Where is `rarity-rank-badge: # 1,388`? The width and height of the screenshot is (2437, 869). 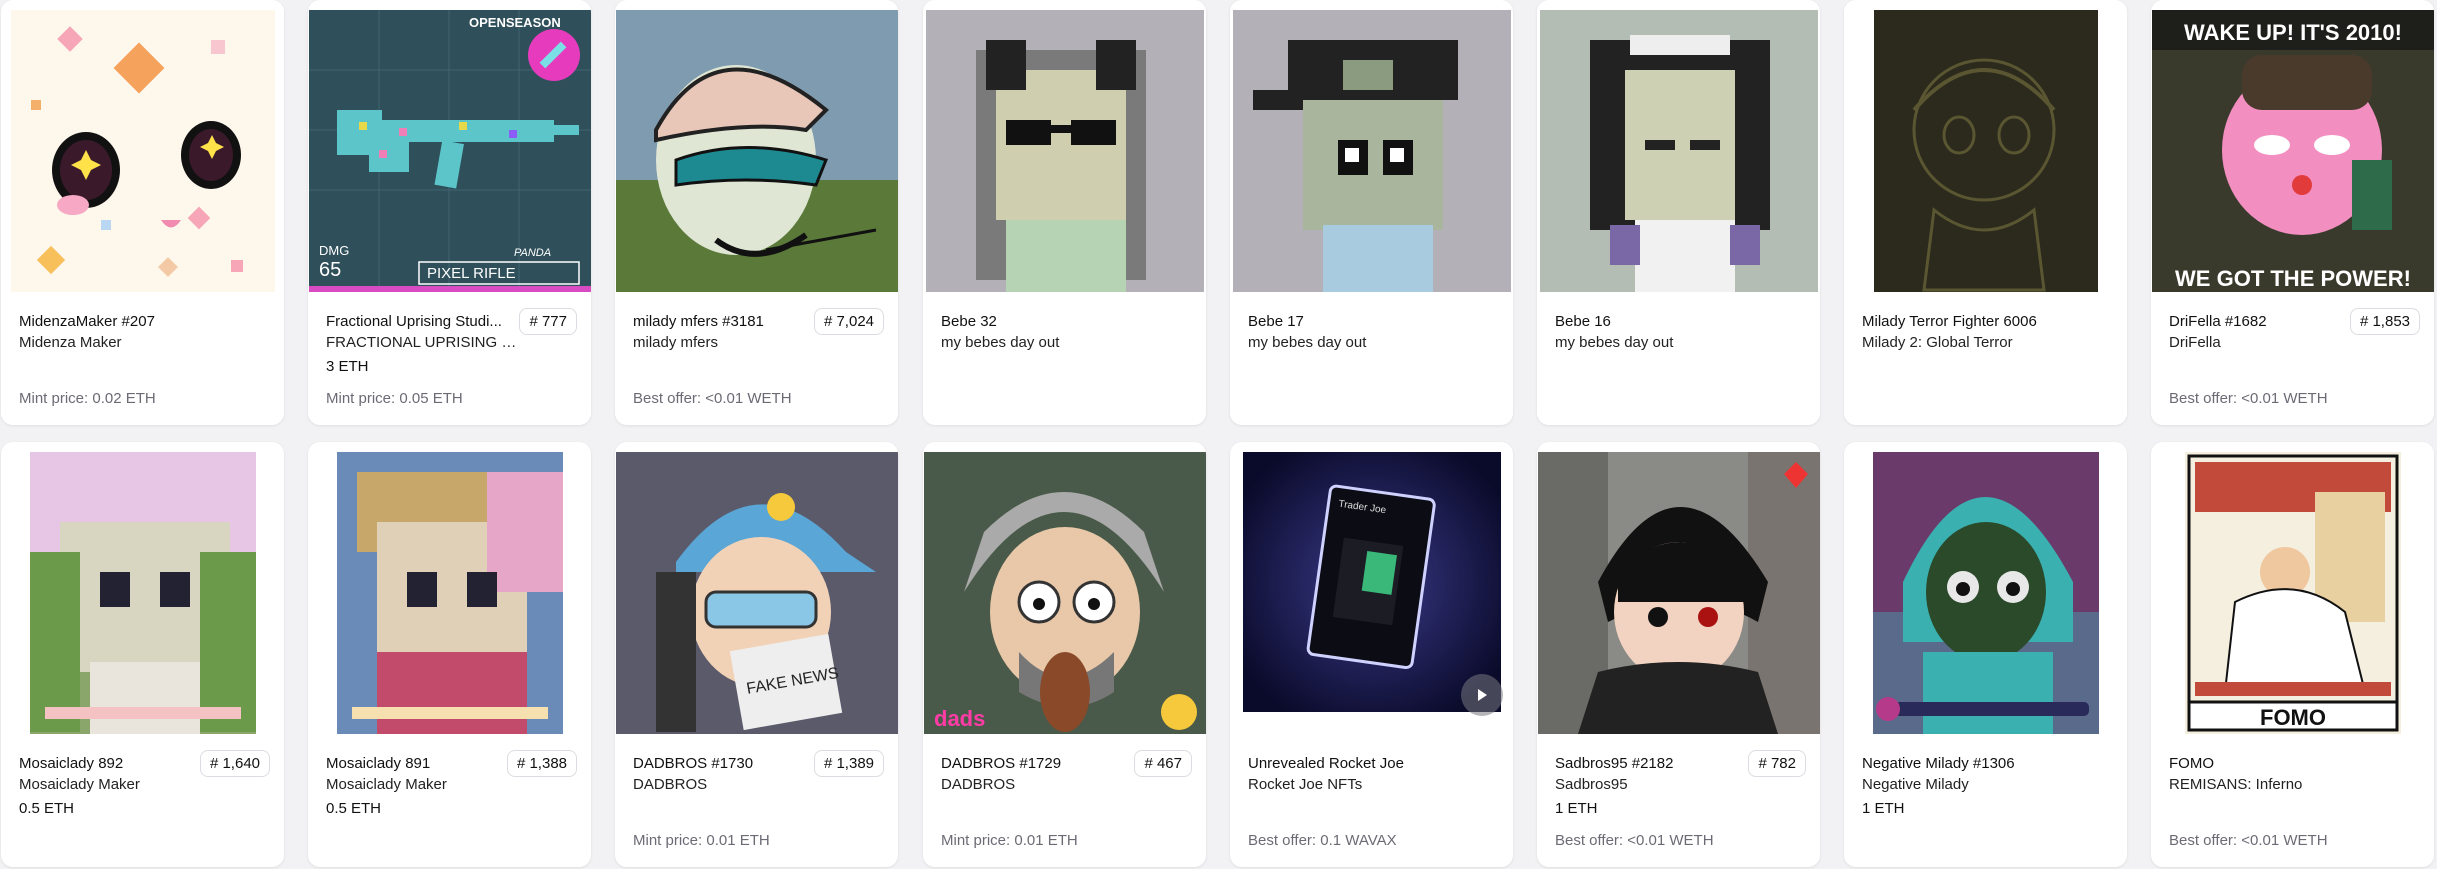 rarity-rank-badge: # 1,388 is located at coordinates (541, 763).